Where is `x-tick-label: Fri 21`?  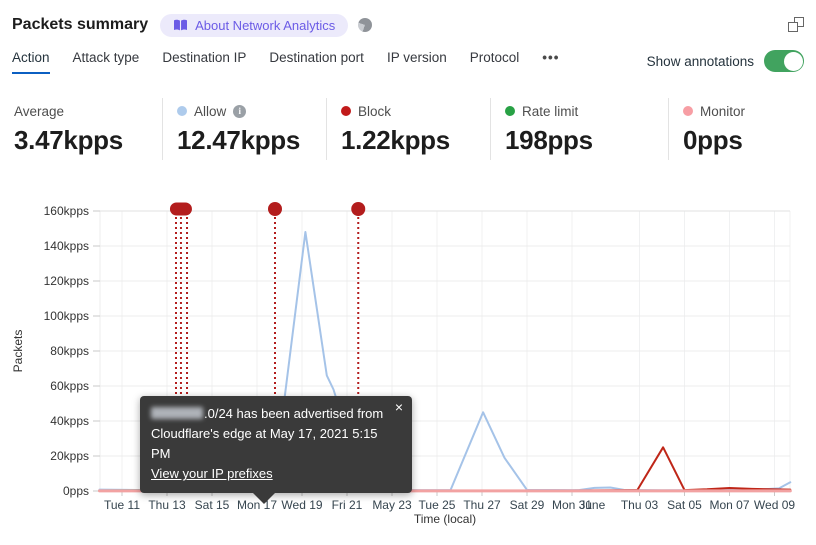 x-tick-label: Fri 21 is located at coordinates (347, 505).